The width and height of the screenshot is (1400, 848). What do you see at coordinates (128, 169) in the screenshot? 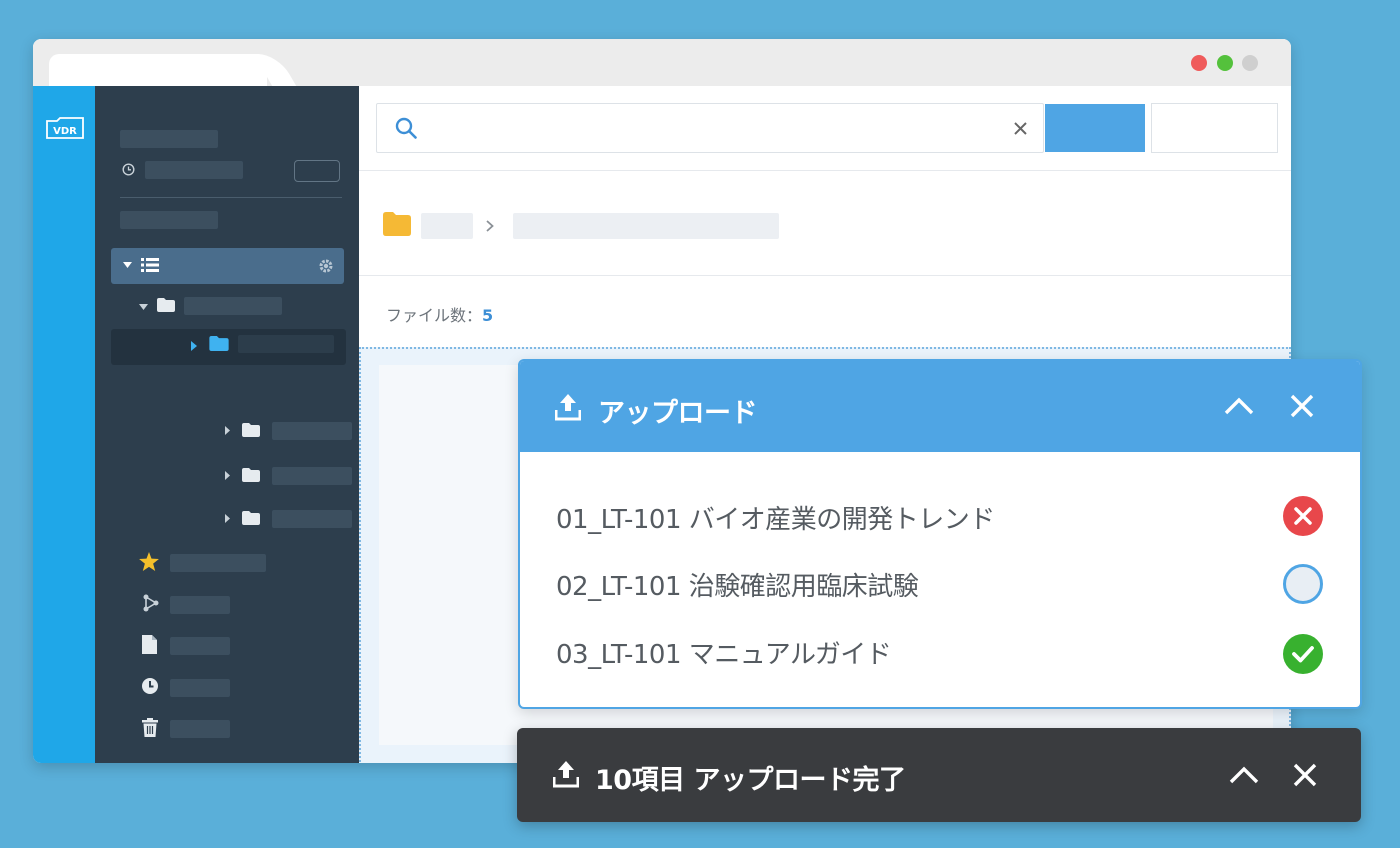
I see `clock-icon` at bounding box center [128, 169].